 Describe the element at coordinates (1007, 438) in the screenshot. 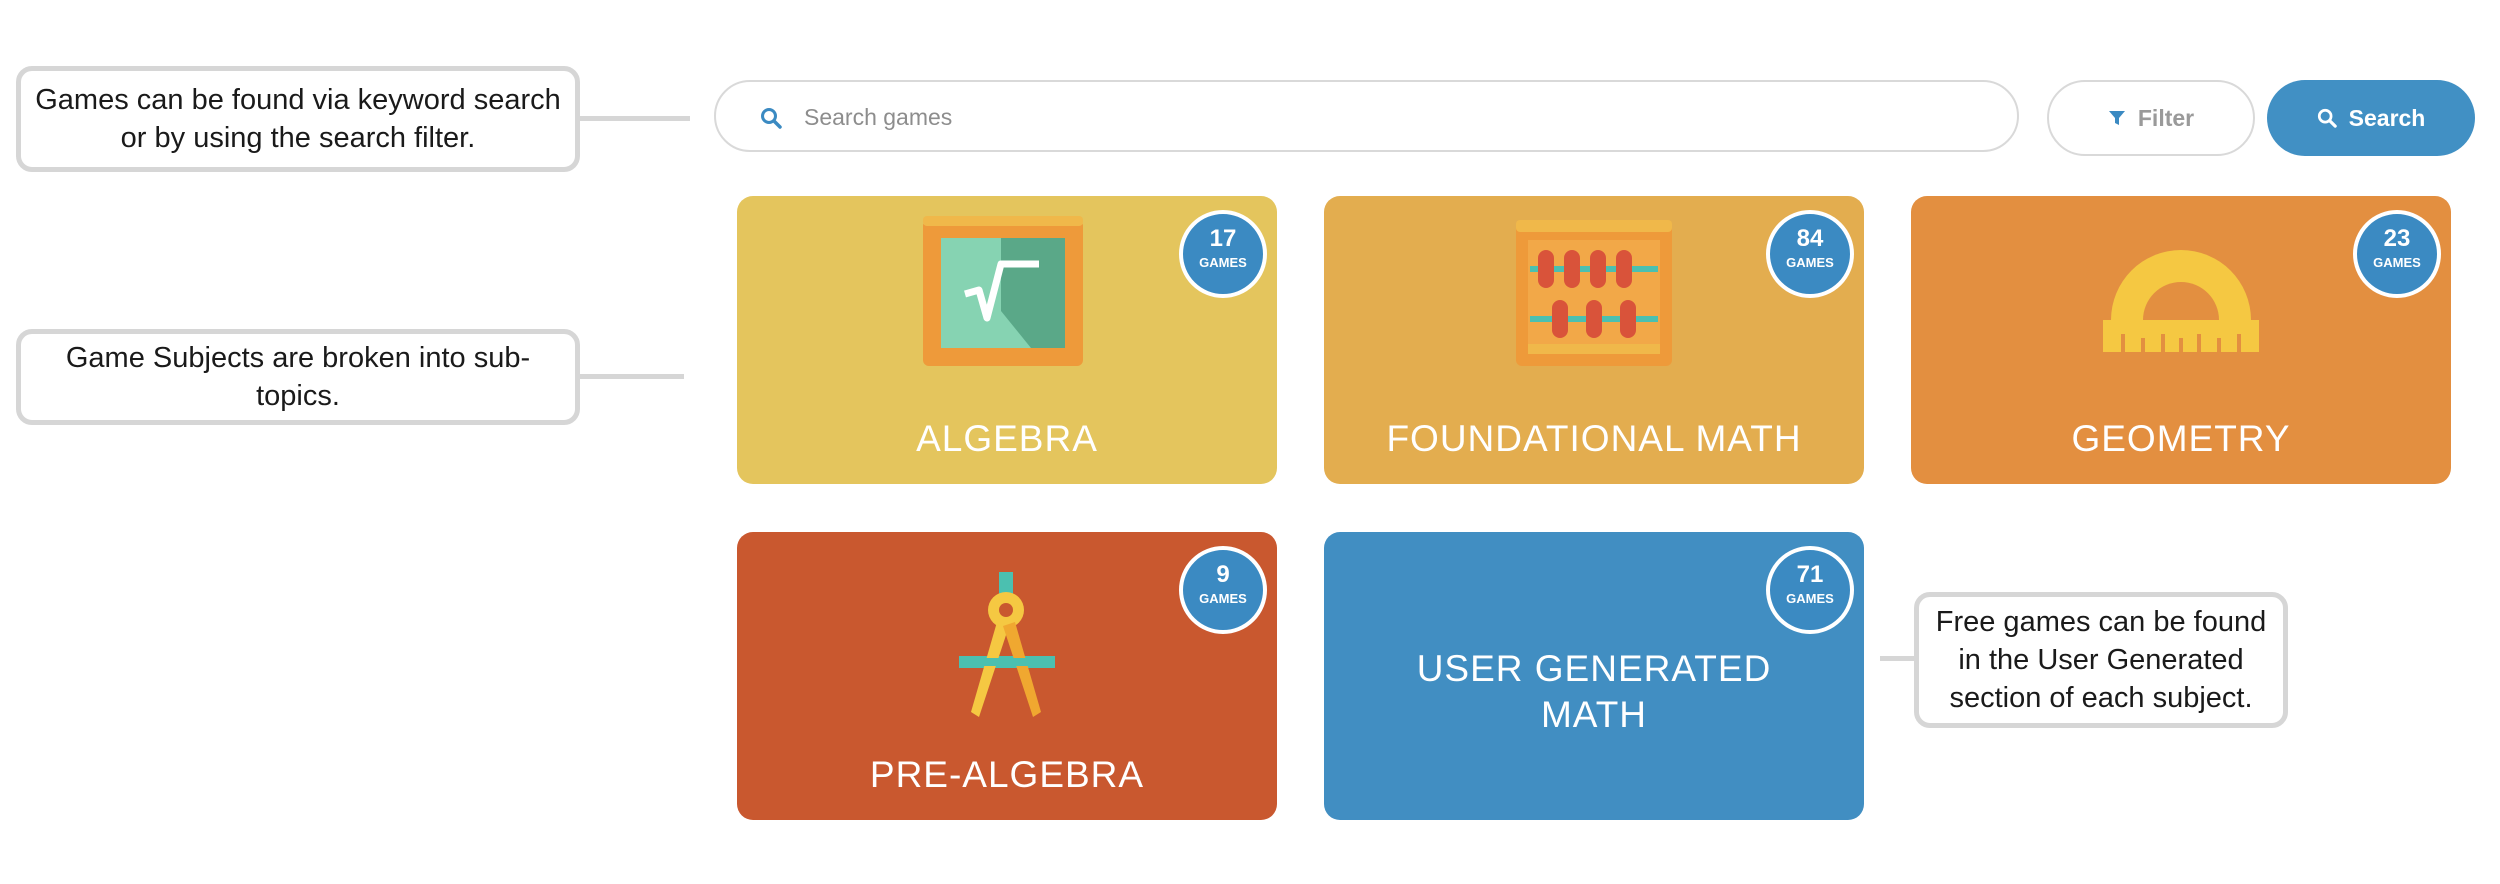

I see `subject-title: ALGEBRA` at that location.